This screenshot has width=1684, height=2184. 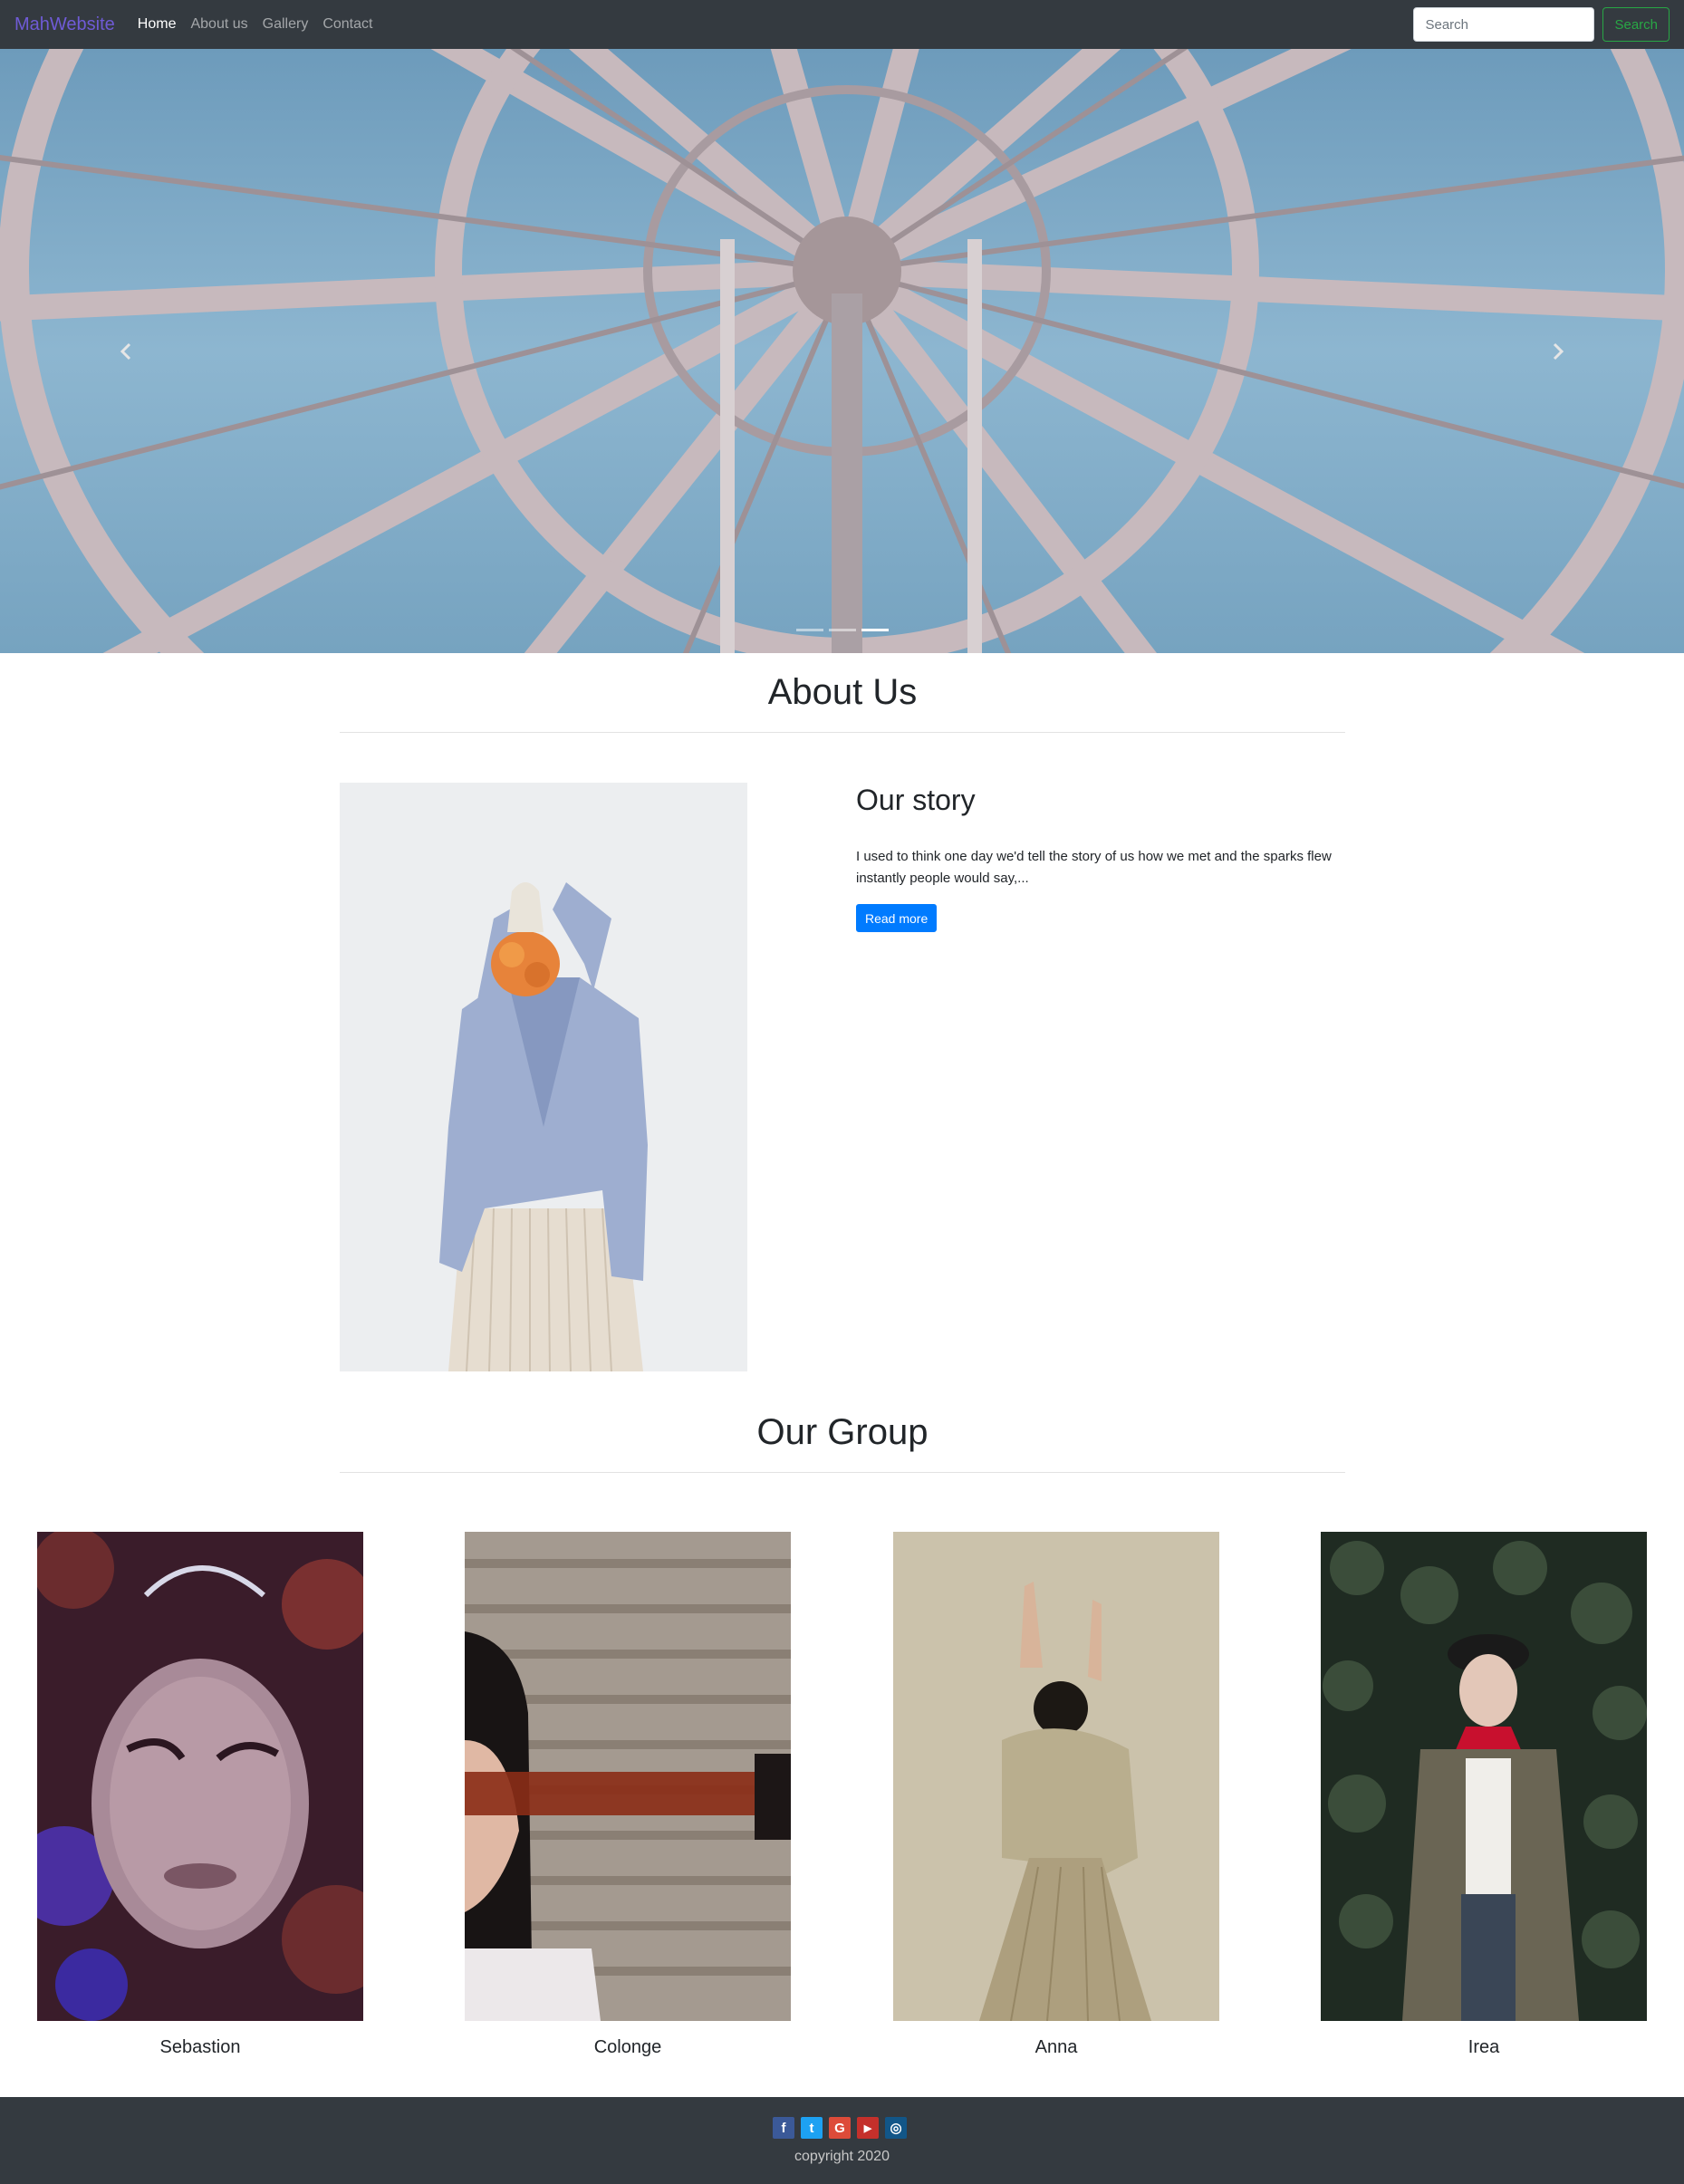 What do you see at coordinates (916, 800) in the screenshot?
I see `story-title: Our story` at bounding box center [916, 800].